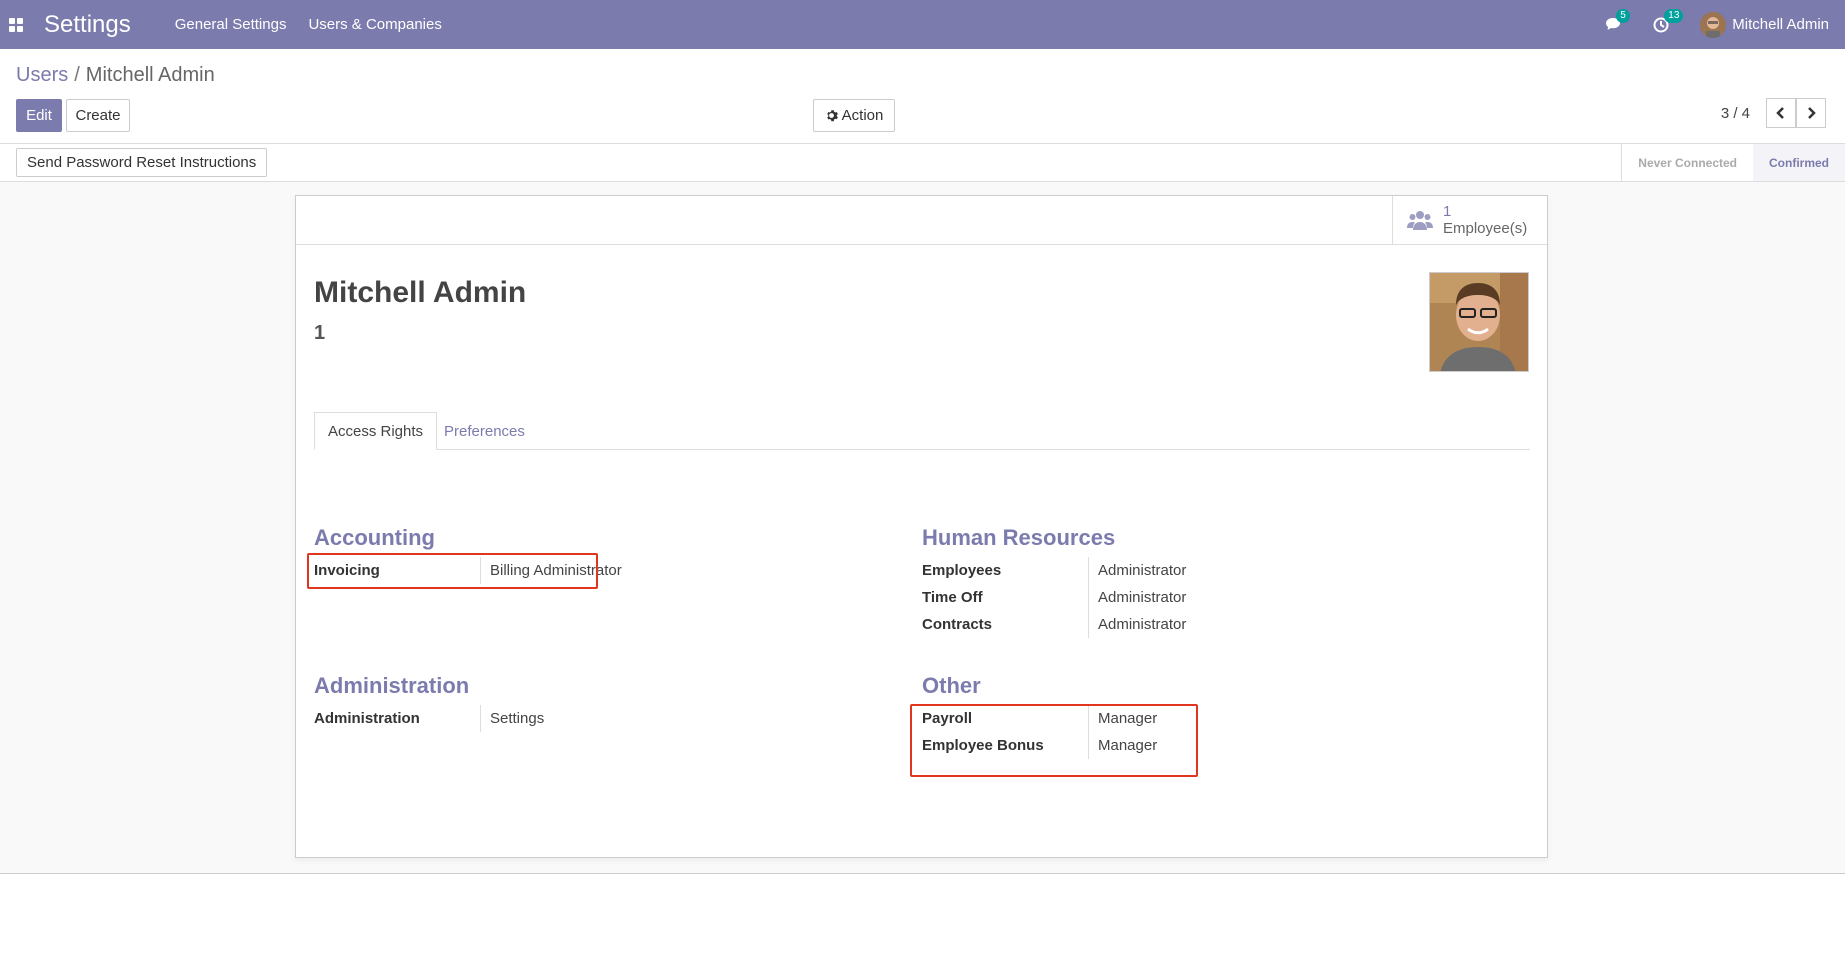 Image resolution: width=1845 pixels, height=978 pixels. What do you see at coordinates (512, 718) in the screenshot?
I see `field-value-administration: Settings` at bounding box center [512, 718].